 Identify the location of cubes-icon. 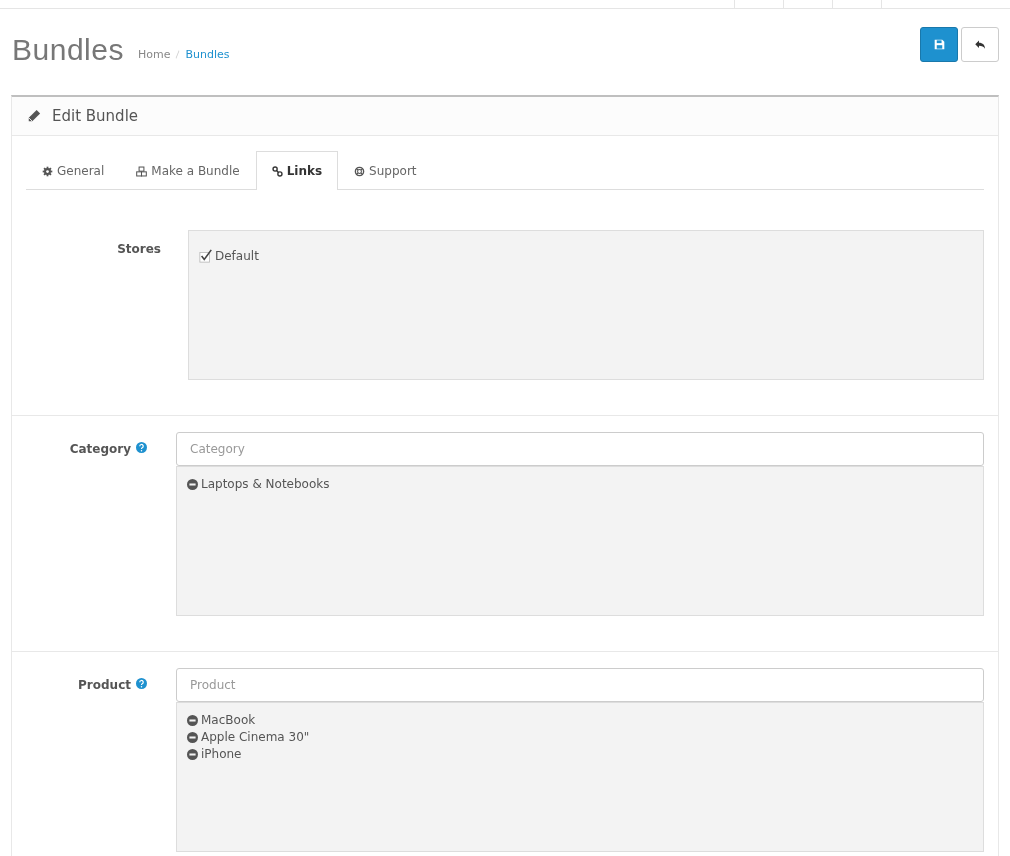
(142, 171).